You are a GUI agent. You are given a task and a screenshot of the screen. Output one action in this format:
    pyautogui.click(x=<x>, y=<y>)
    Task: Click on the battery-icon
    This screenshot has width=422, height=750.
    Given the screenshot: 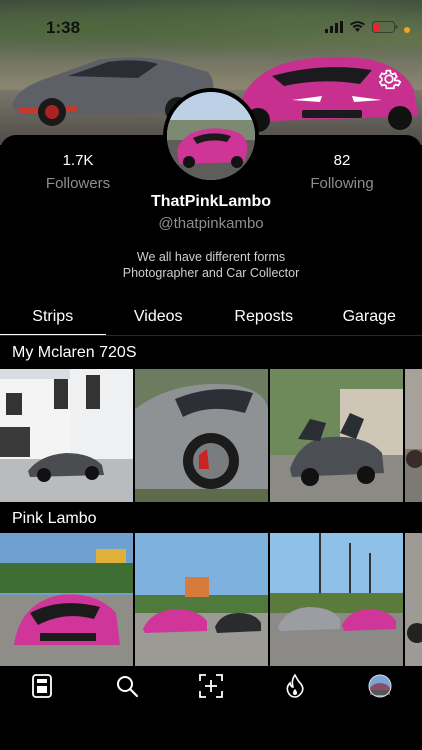 What is the action you would take?
    pyautogui.click(x=385, y=29)
    